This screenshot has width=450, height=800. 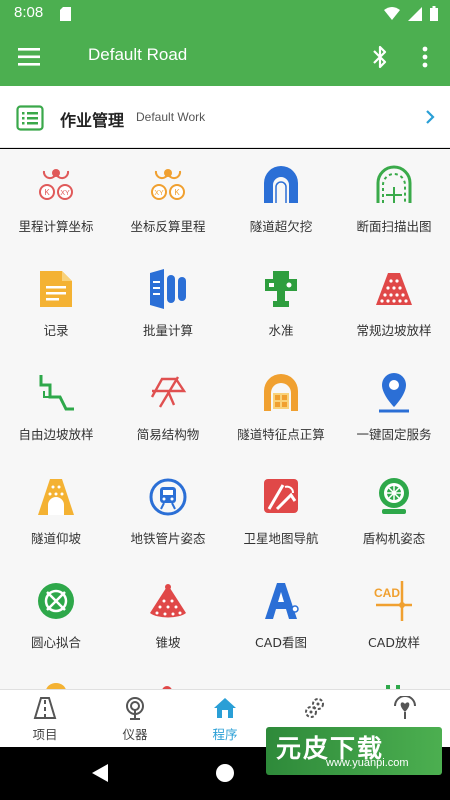 What do you see at coordinates (394, 434) in the screenshot?
I see `program-label: 一键固定服务` at bounding box center [394, 434].